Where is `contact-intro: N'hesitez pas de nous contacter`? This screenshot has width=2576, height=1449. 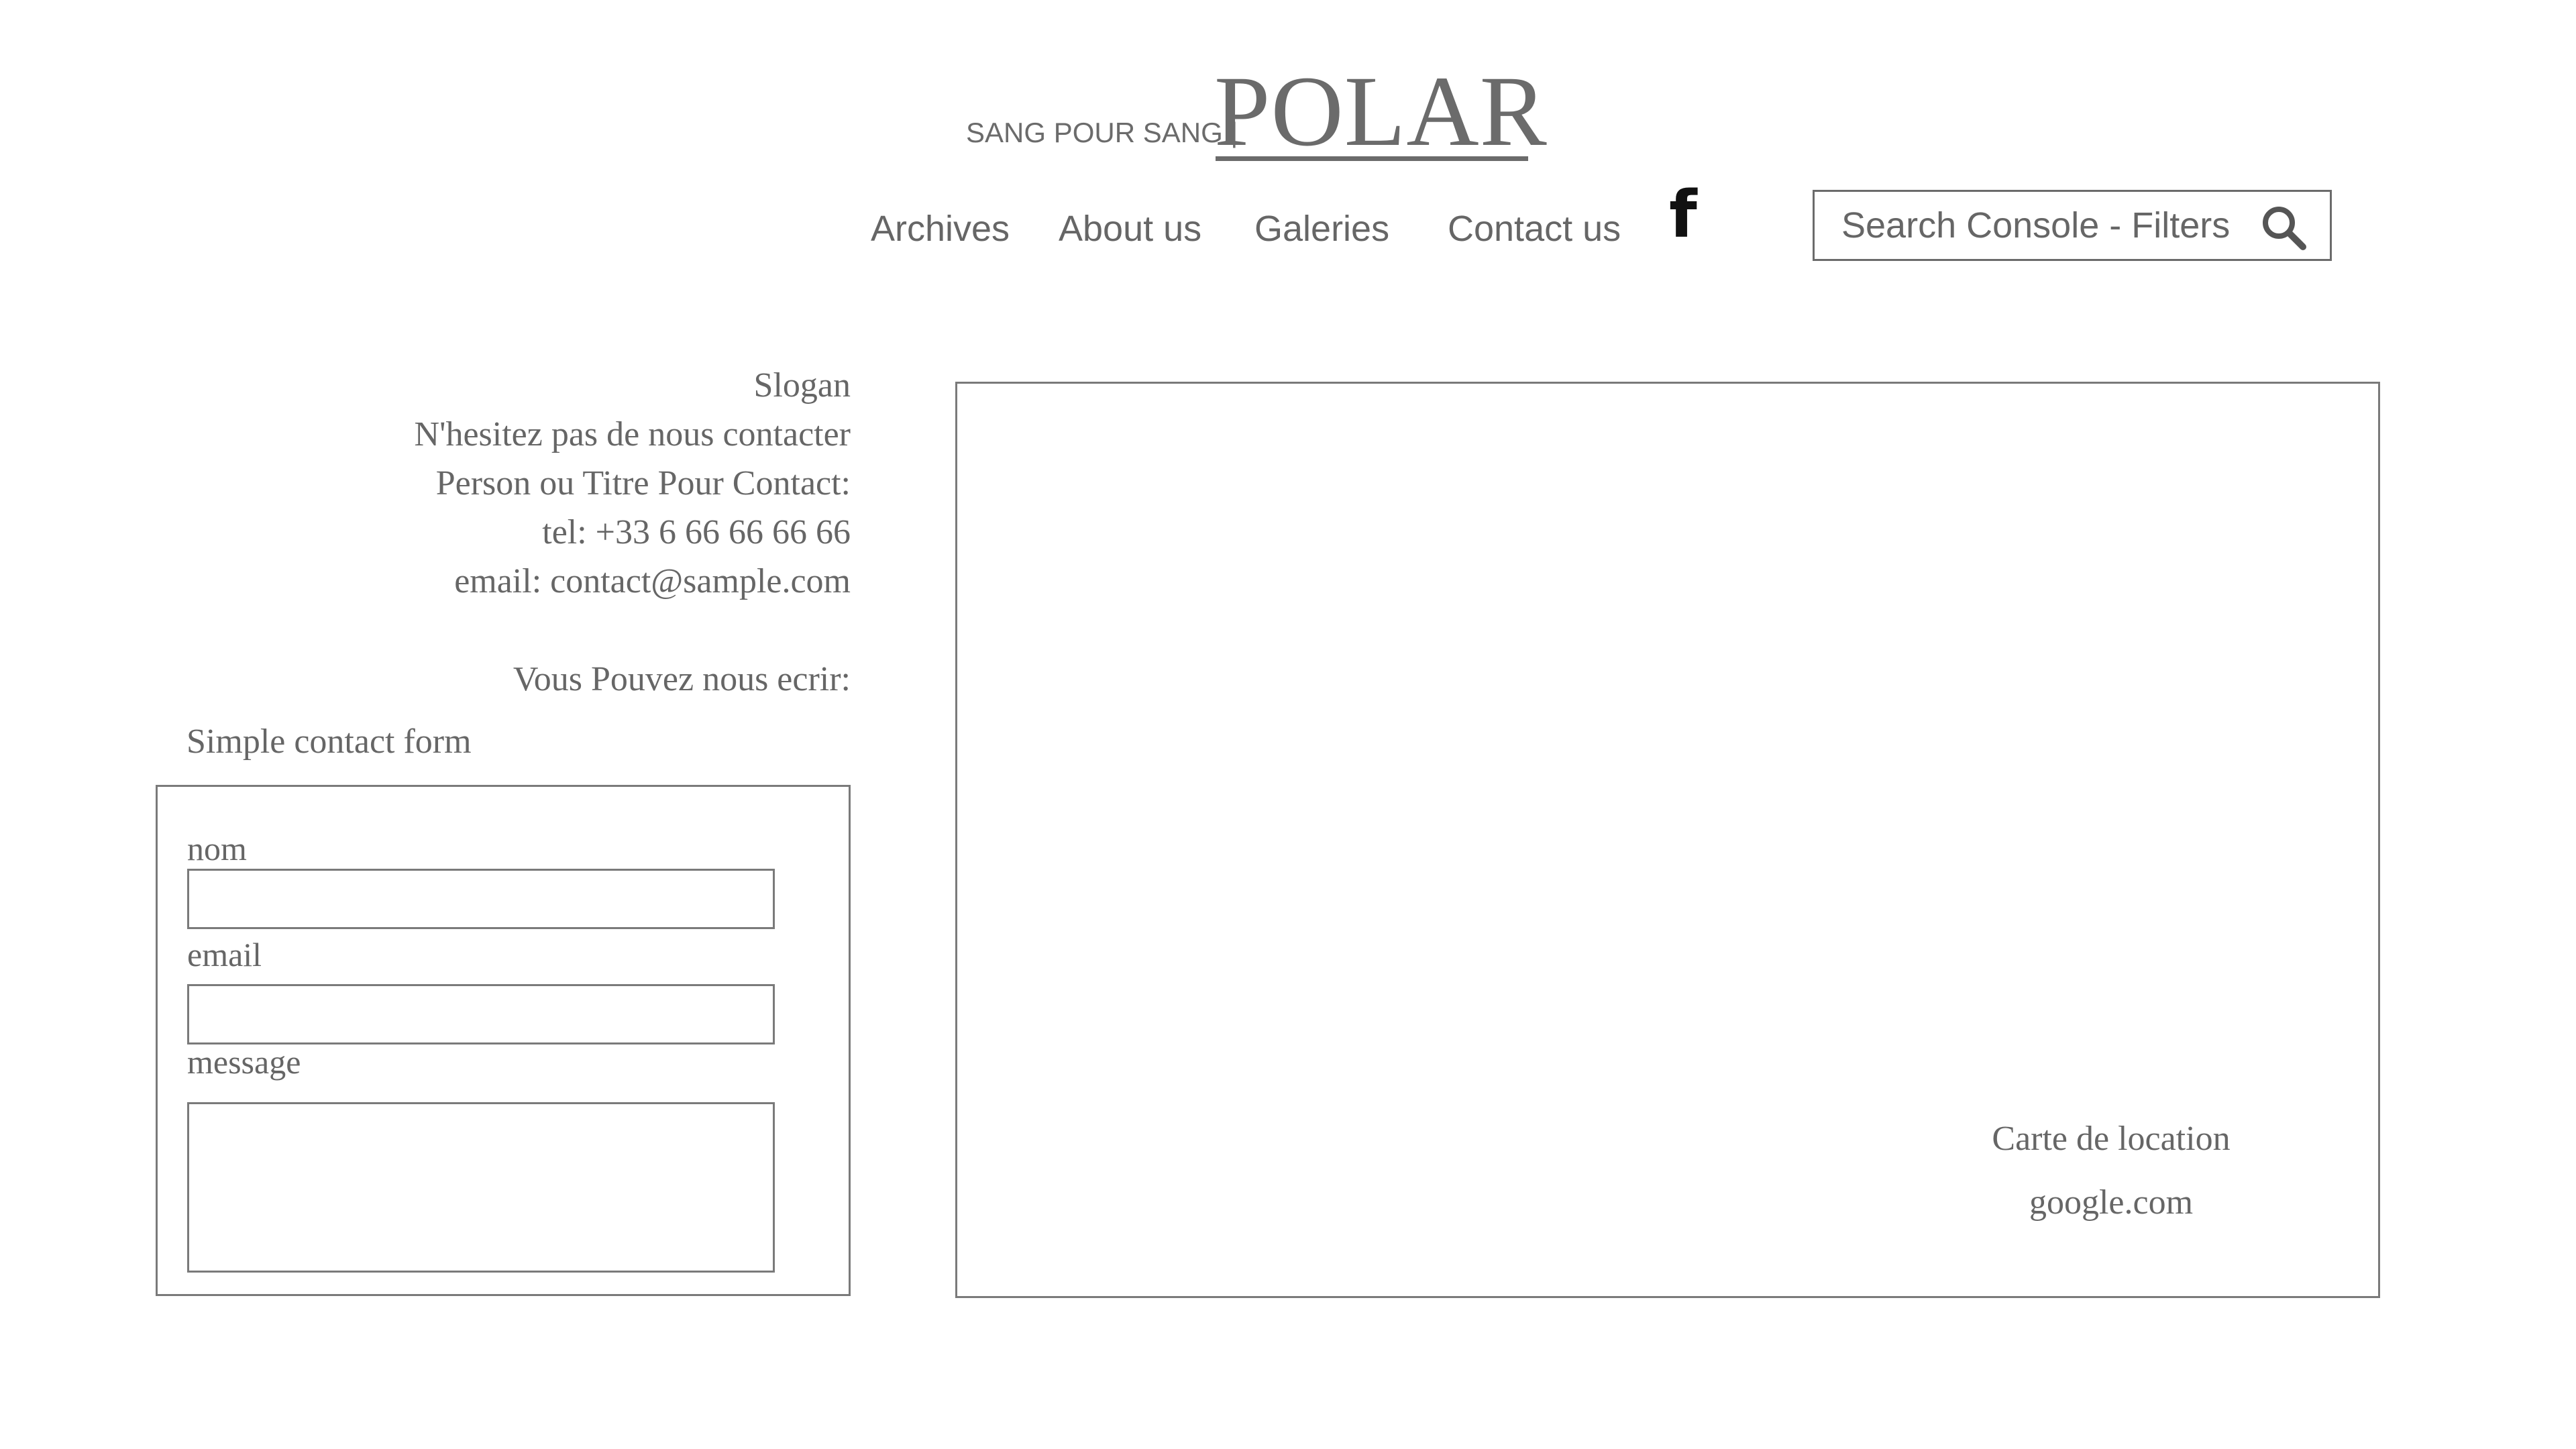
contact-intro: N'hesitez pas de nous contacter is located at coordinates (632, 434).